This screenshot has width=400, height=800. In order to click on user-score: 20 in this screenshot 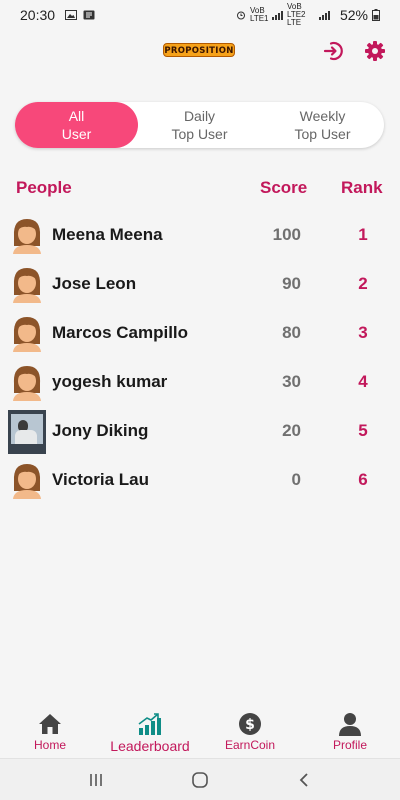, I will do `click(291, 430)`.